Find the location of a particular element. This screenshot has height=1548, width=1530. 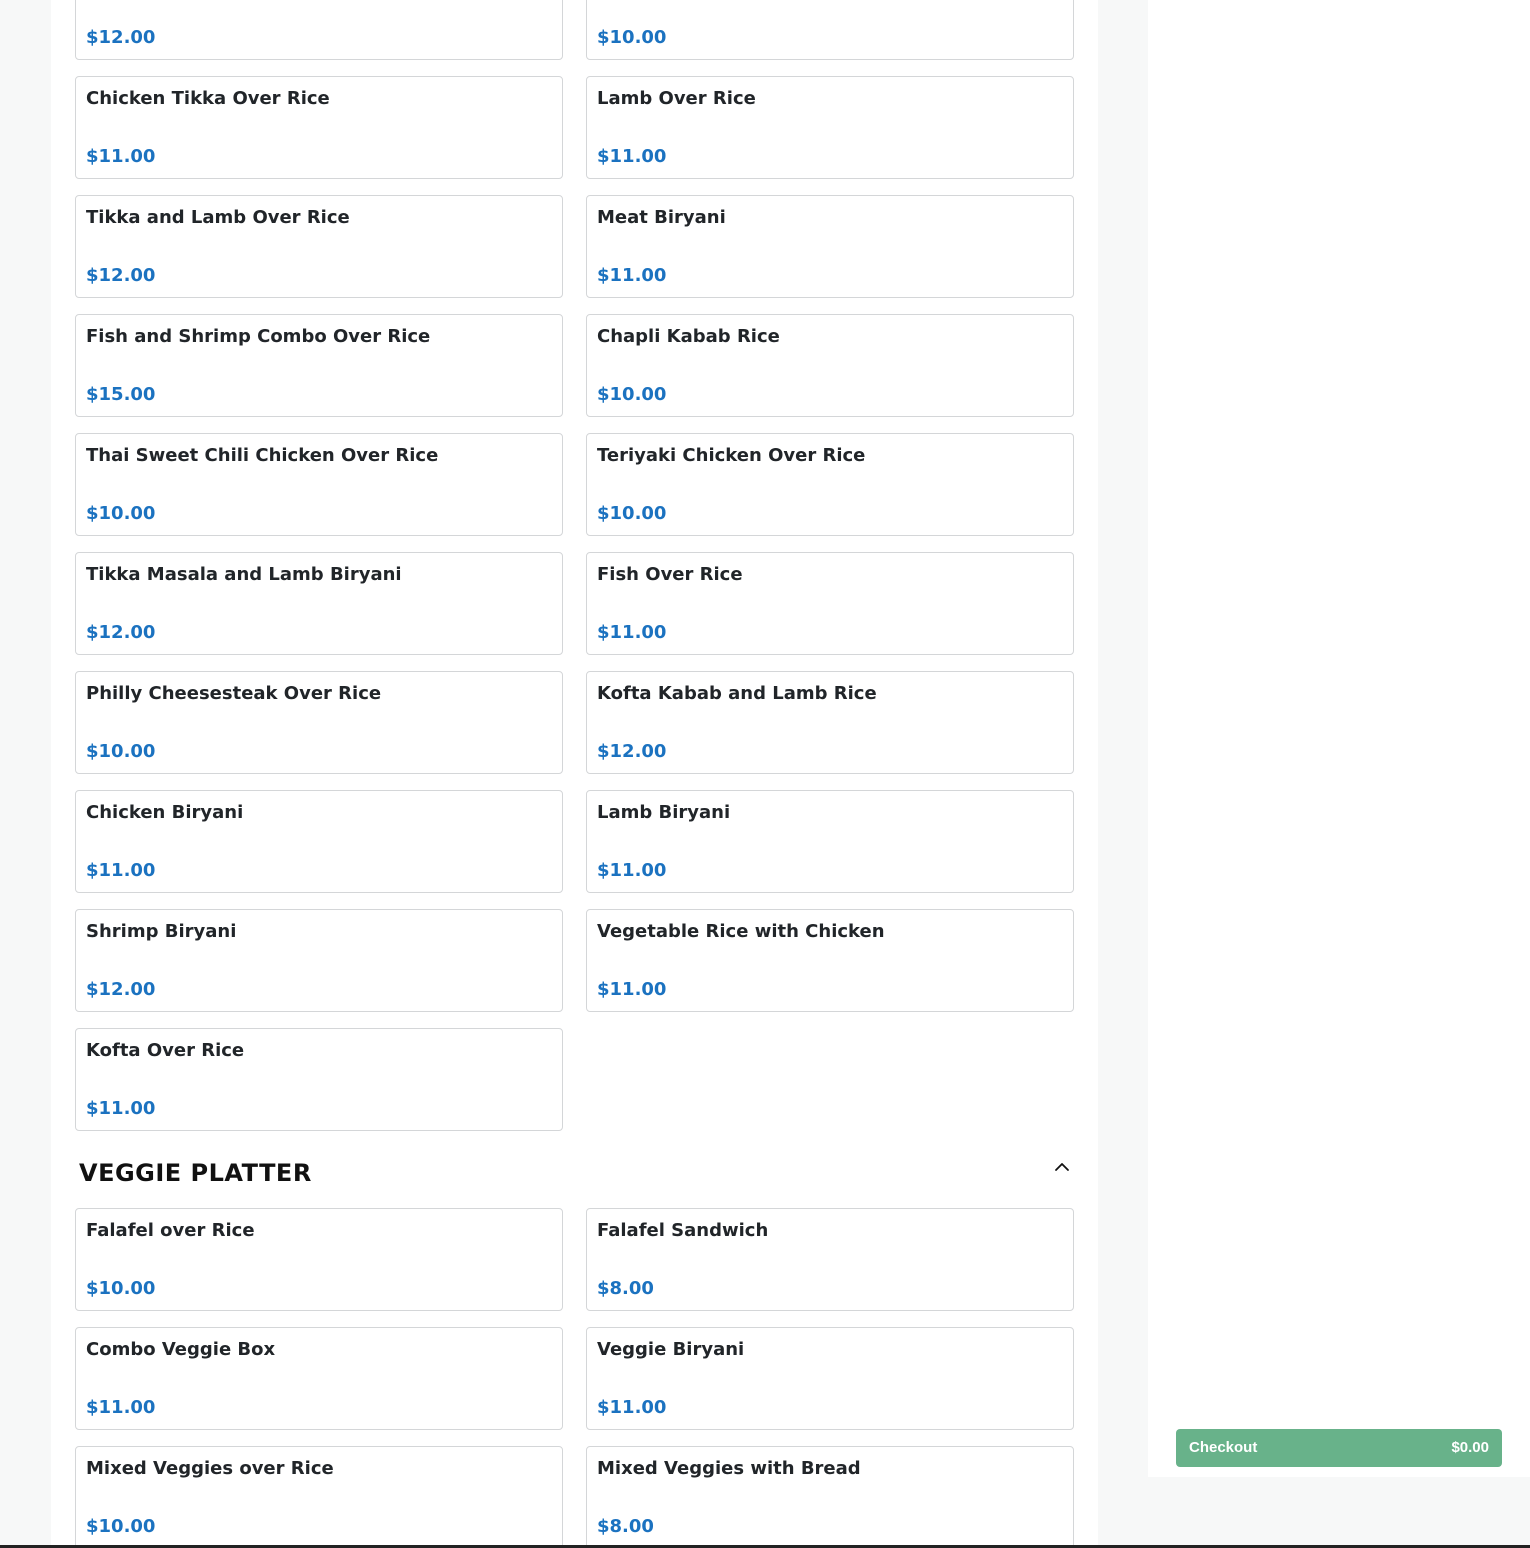

menu-item-card: Philly Cheesesteak Over Rice $10.00 is located at coordinates (319, 722).